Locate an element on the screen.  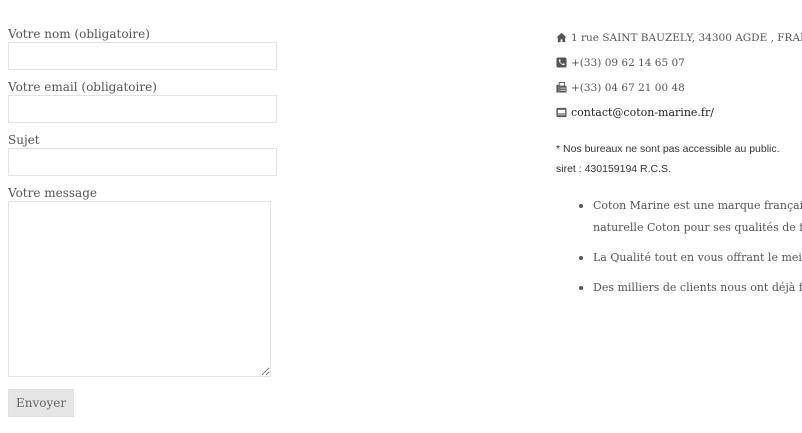
email-line: contact@coton-marine.fr/ is located at coordinates (679, 112).